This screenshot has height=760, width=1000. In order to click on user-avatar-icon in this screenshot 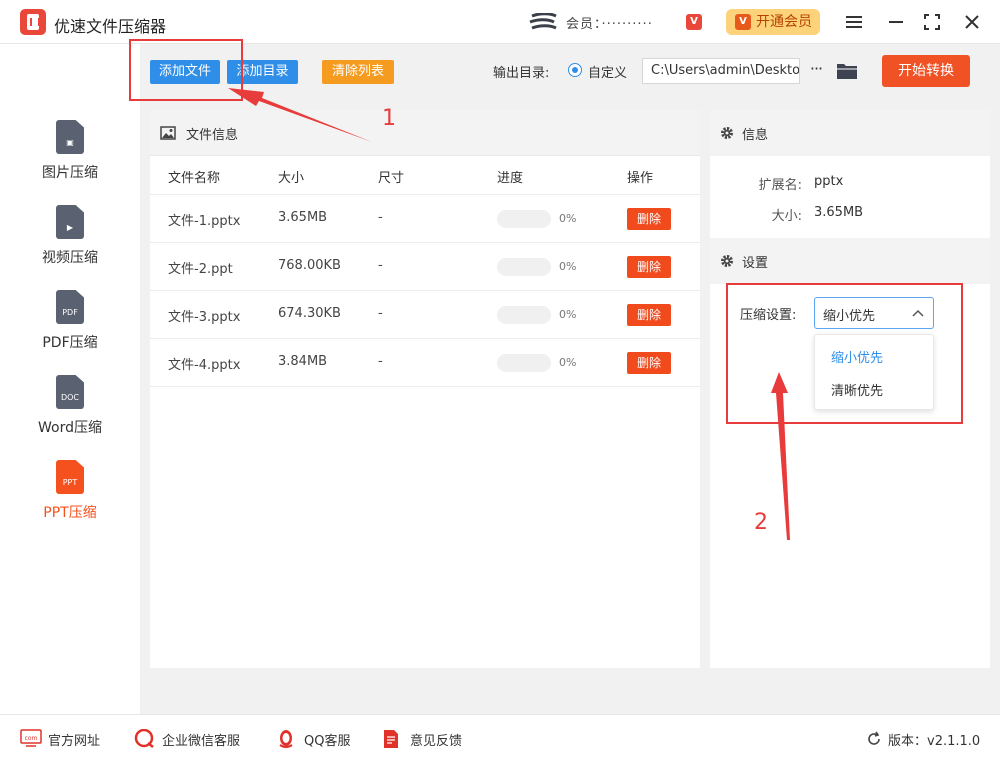, I will do `click(543, 22)`.